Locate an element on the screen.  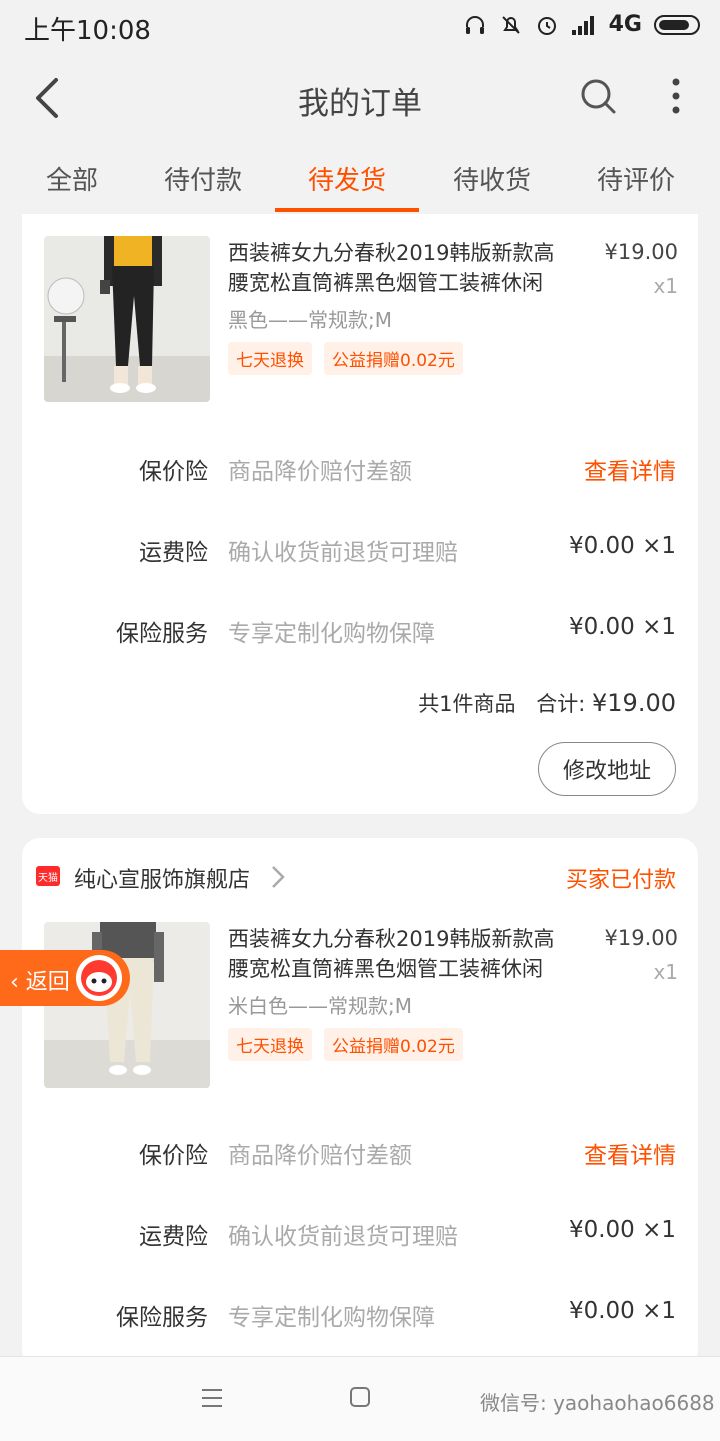
order-tabs: 全部 待付款 待发货 待收货 待评价 is located at coordinates (360, 180).